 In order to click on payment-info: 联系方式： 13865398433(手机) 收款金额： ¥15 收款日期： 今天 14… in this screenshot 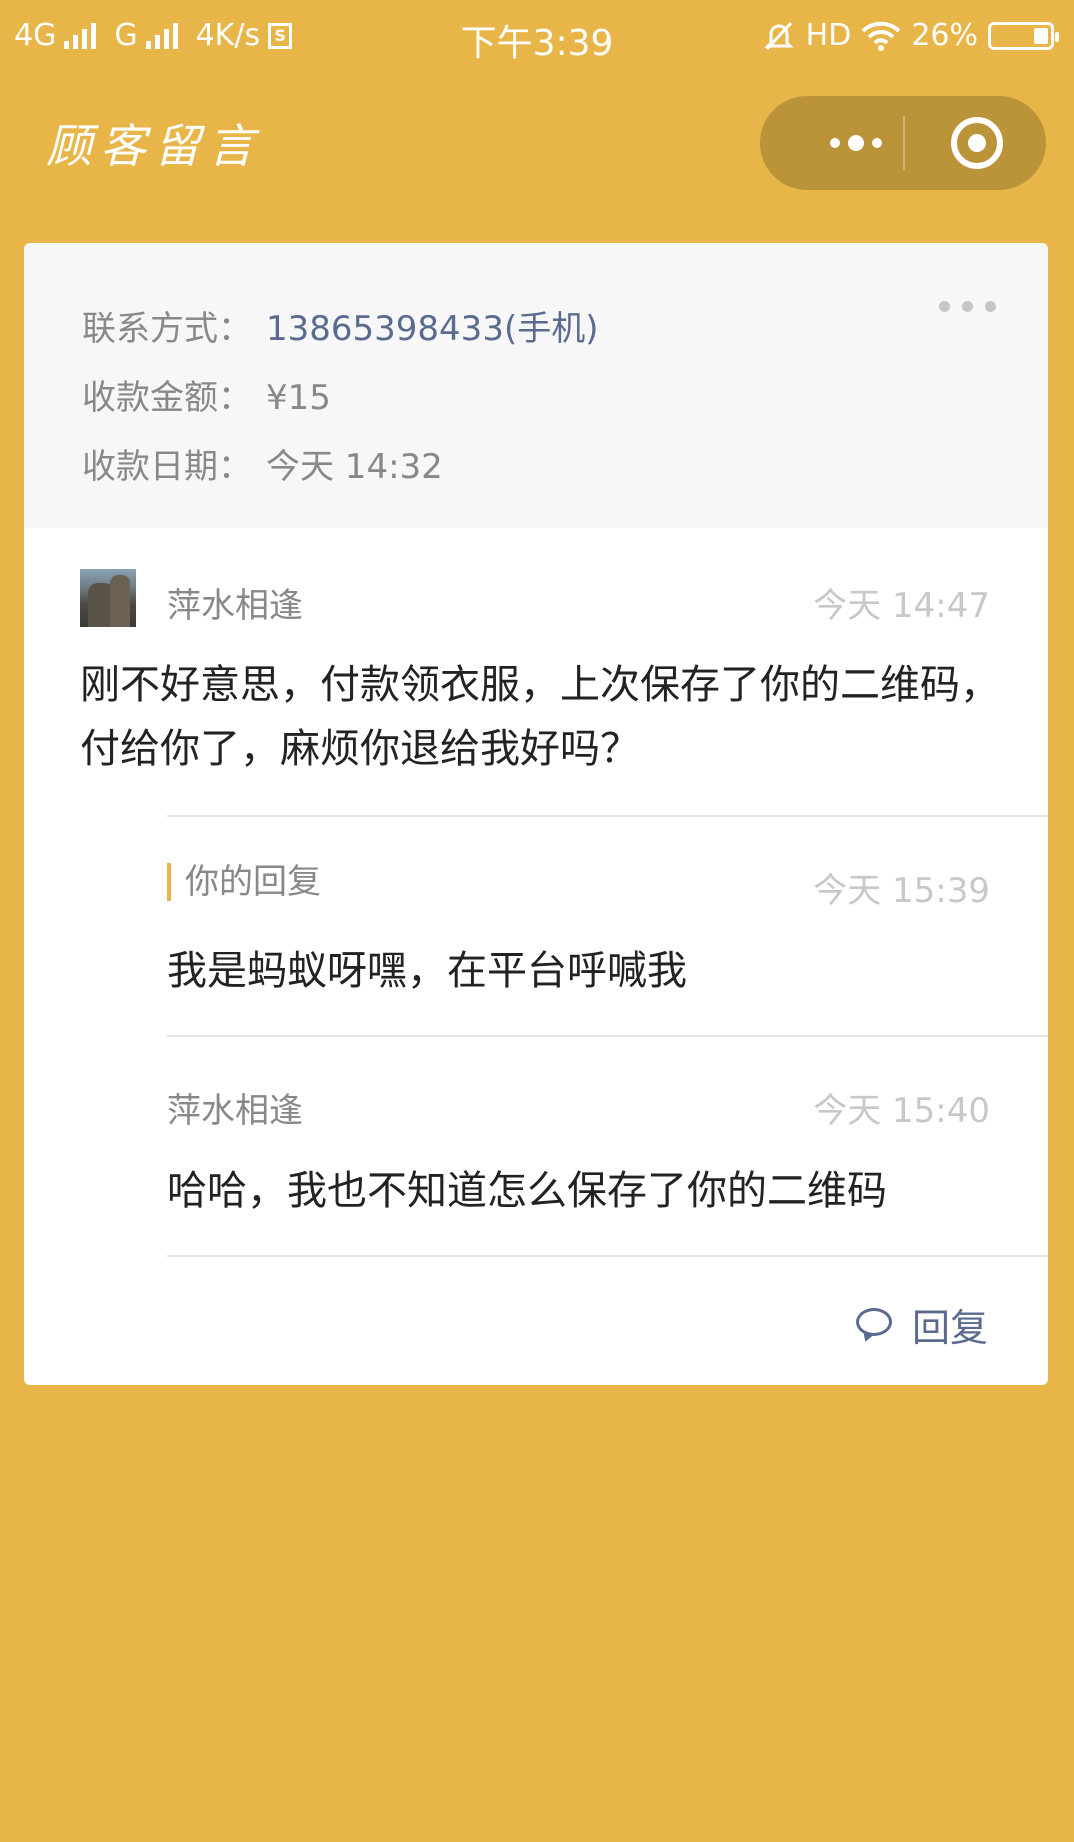, I will do `click(536, 385)`.